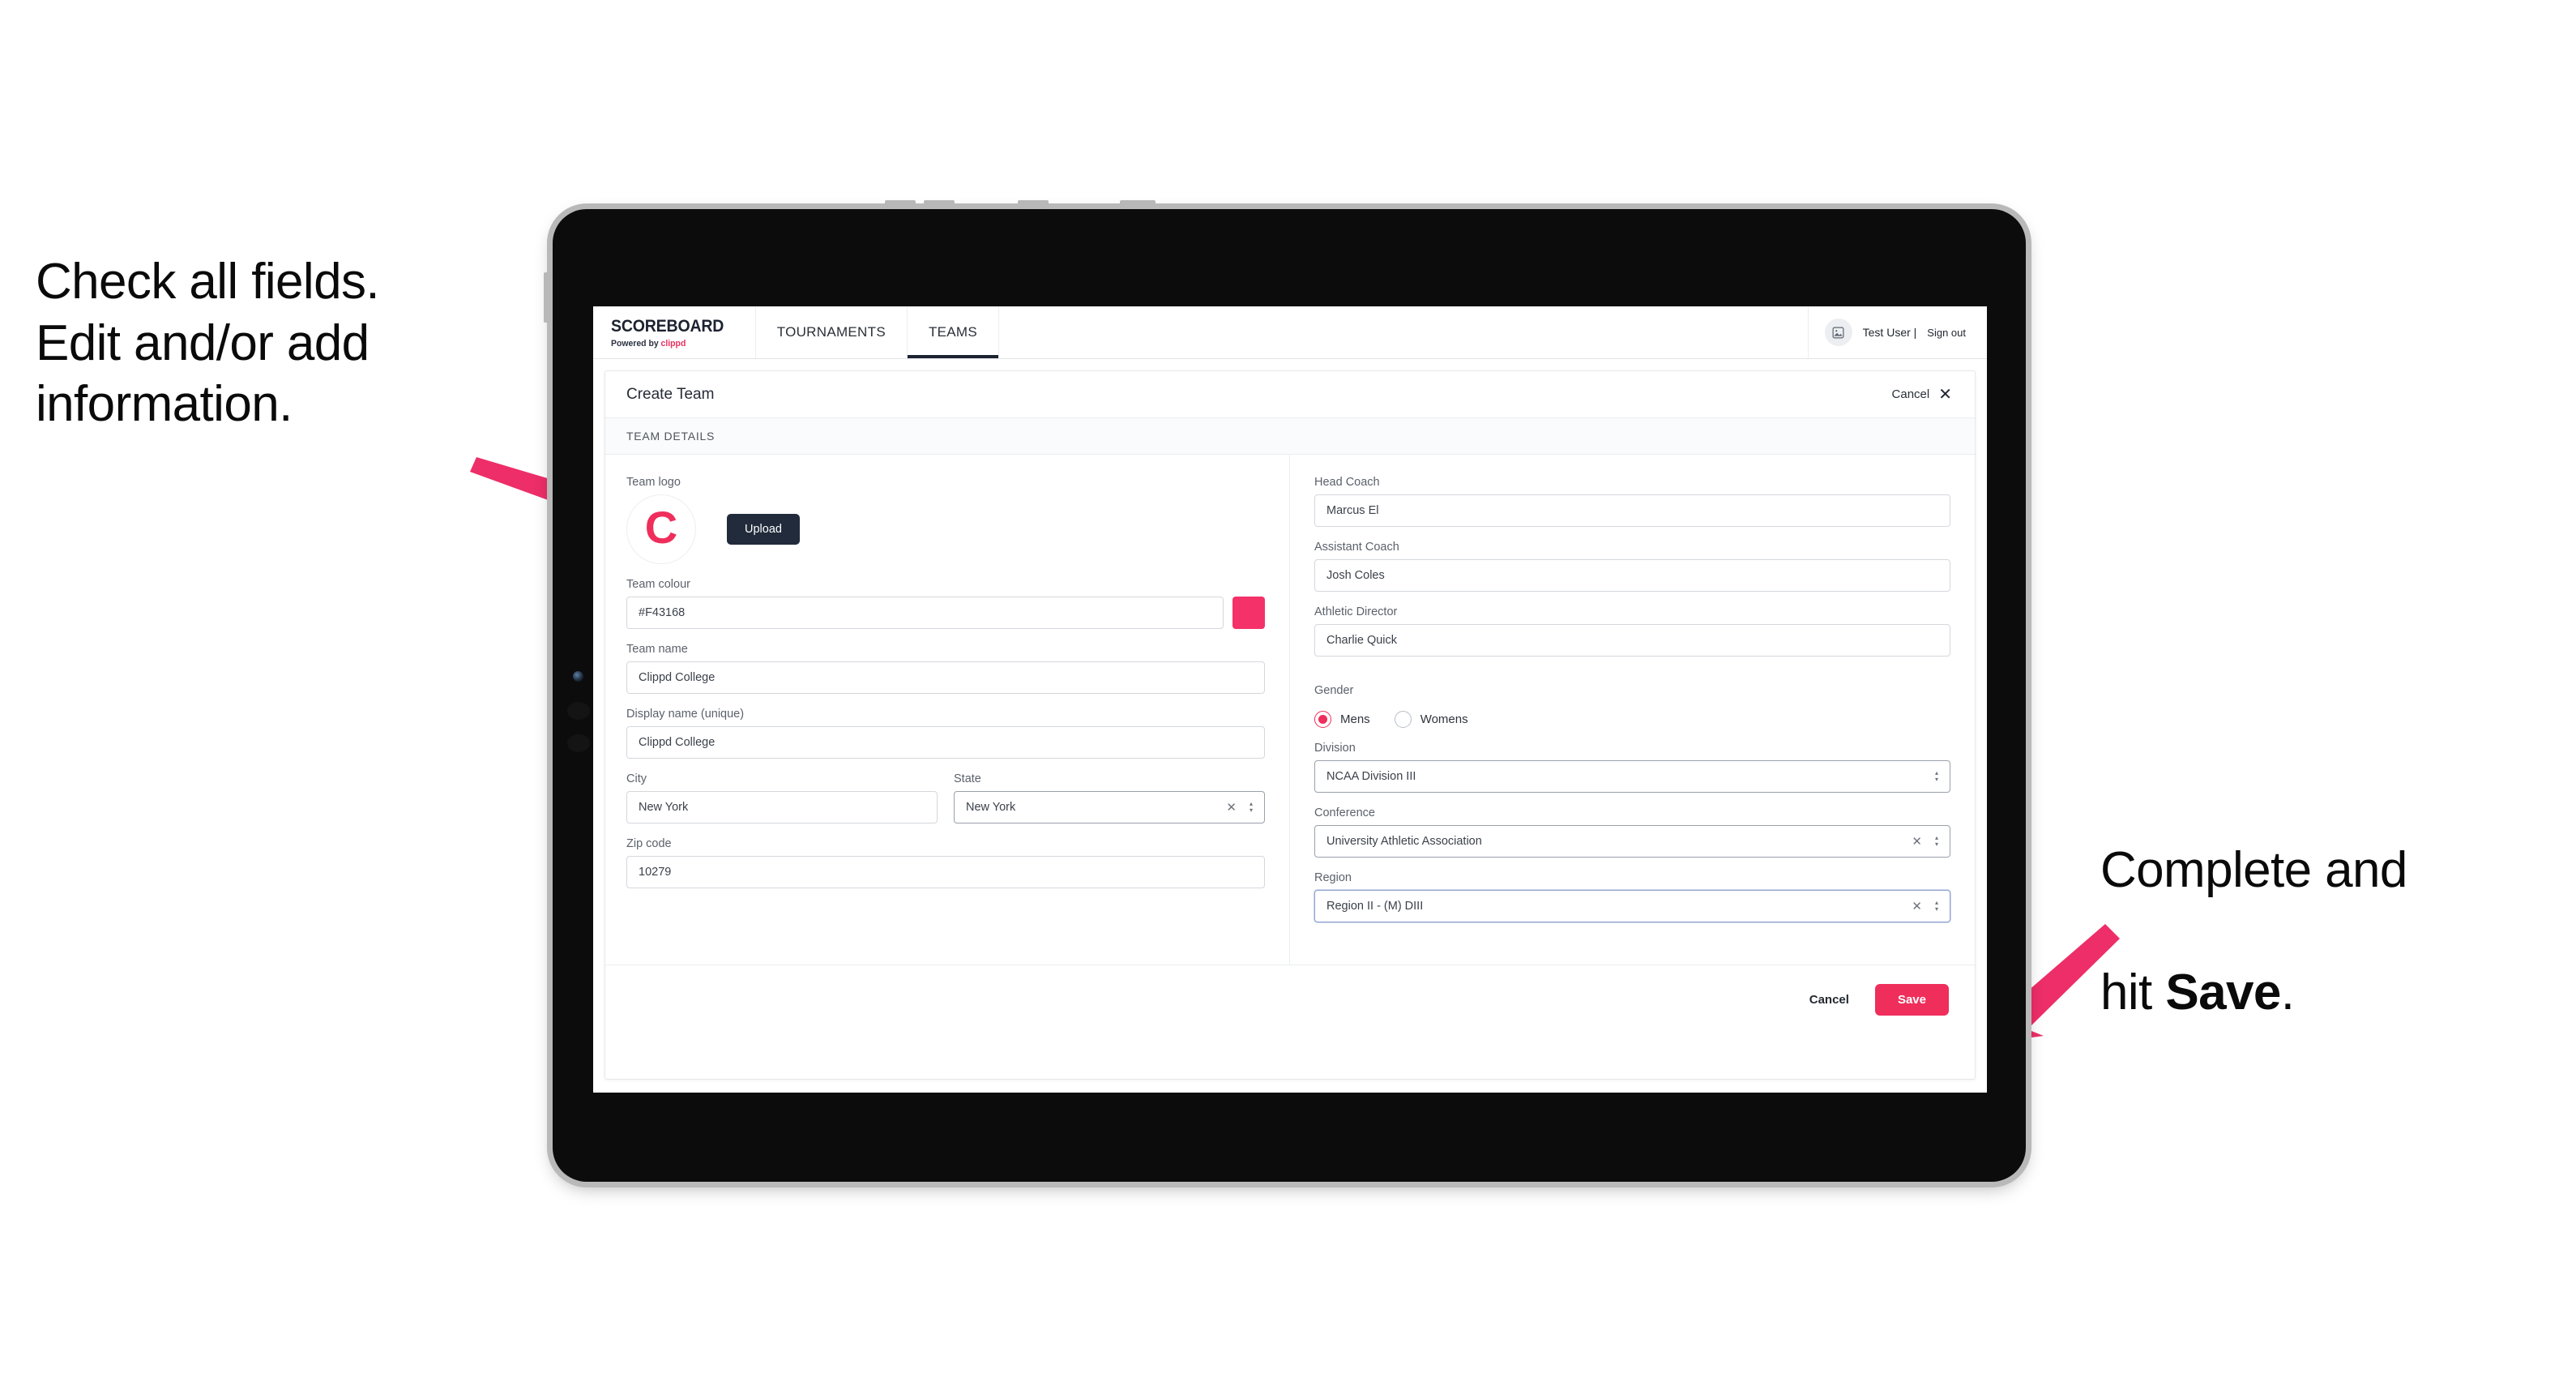 This screenshot has width=2576, height=1386. Describe the element at coordinates (953, 332) in the screenshot. I see `nav-tab-teams: TEAMS` at that location.